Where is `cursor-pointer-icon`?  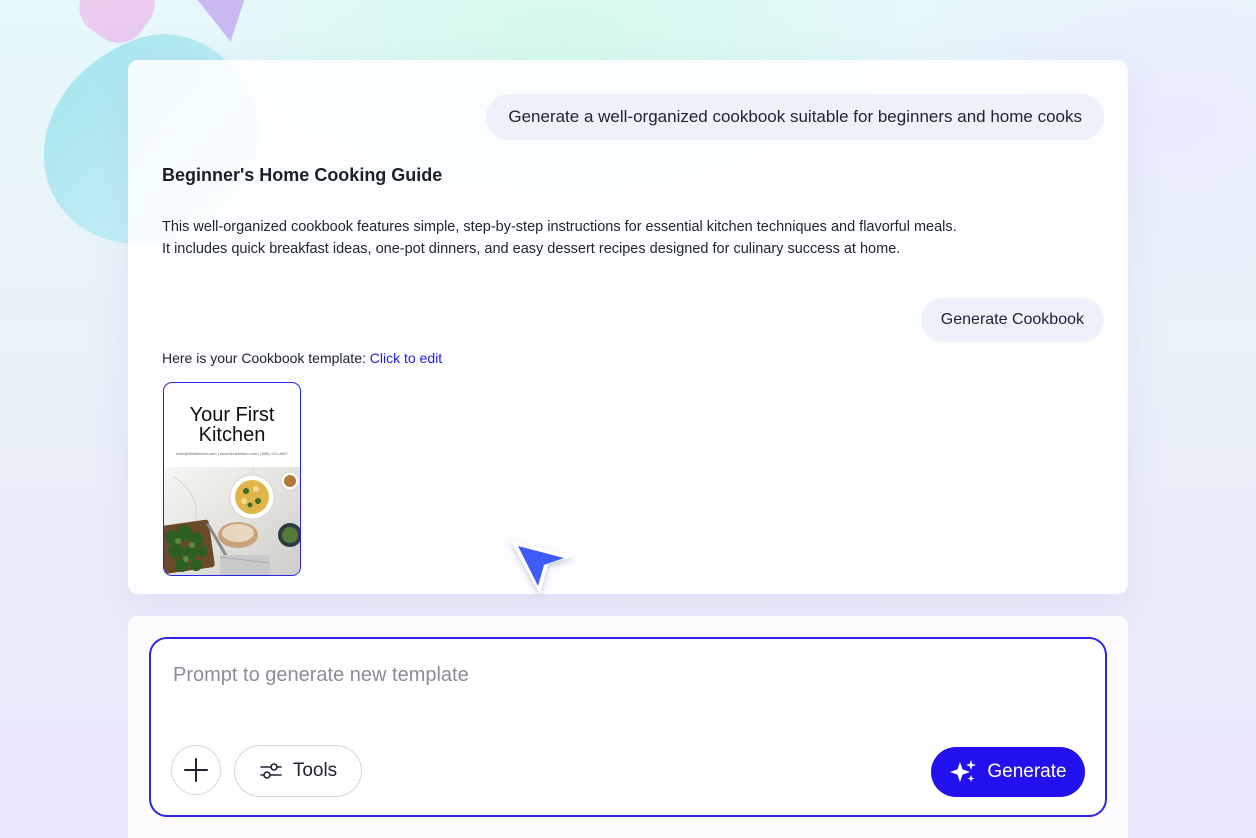
cursor-pointer-icon is located at coordinates (542, 567).